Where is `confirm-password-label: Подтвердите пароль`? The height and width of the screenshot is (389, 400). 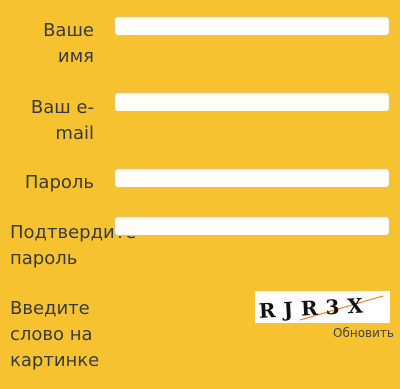 confirm-password-label: Подтвердите пароль is located at coordinates (73, 245).